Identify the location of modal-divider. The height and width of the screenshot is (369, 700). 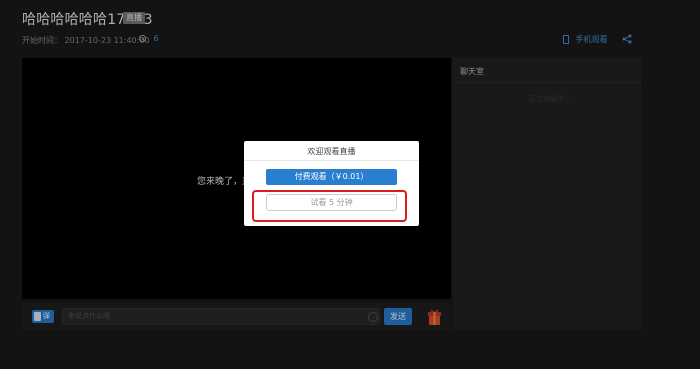
(331, 160).